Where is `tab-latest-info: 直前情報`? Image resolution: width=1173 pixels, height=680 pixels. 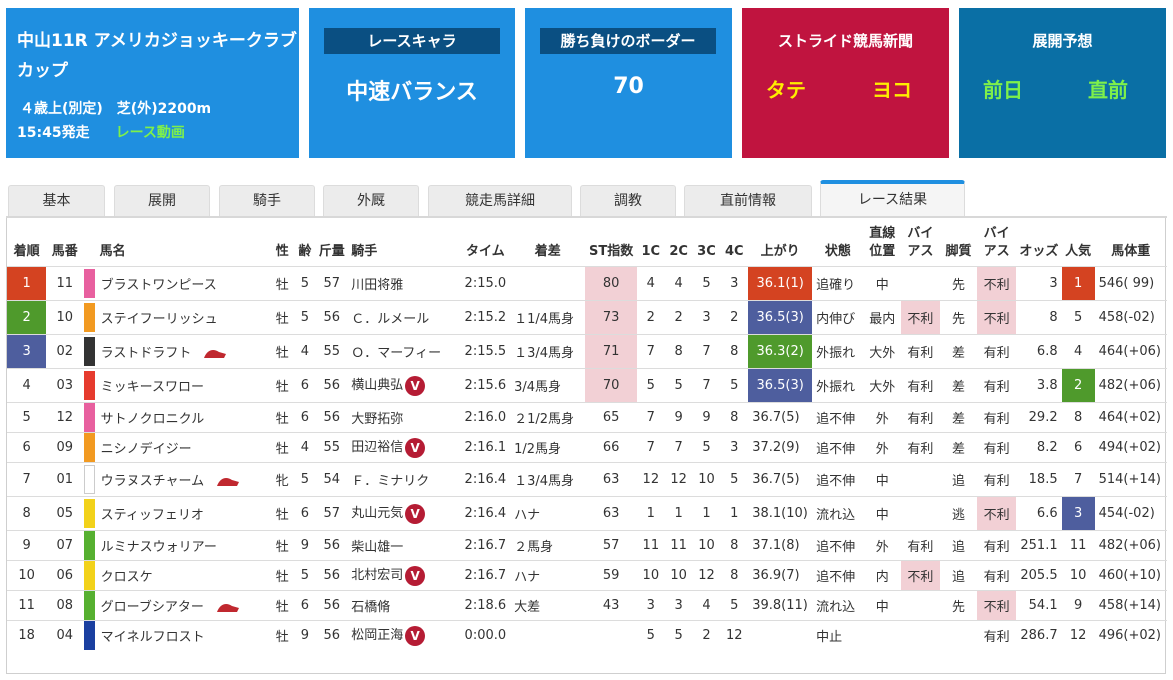 tab-latest-info: 直前情報 is located at coordinates (748, 200).